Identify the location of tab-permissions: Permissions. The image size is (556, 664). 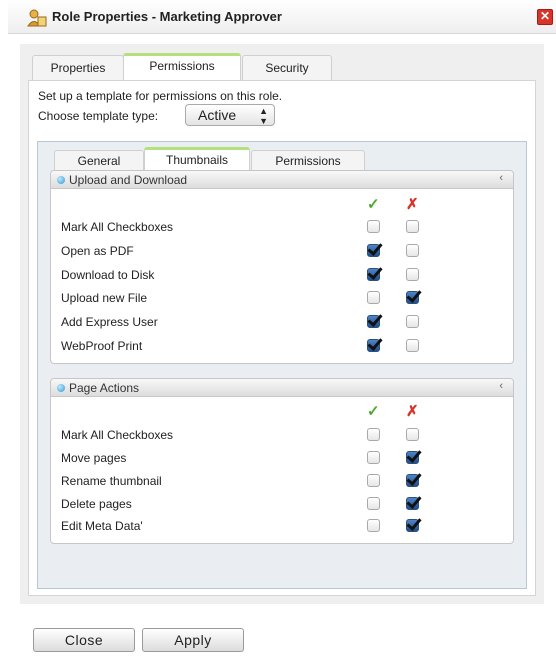
(182, 67).